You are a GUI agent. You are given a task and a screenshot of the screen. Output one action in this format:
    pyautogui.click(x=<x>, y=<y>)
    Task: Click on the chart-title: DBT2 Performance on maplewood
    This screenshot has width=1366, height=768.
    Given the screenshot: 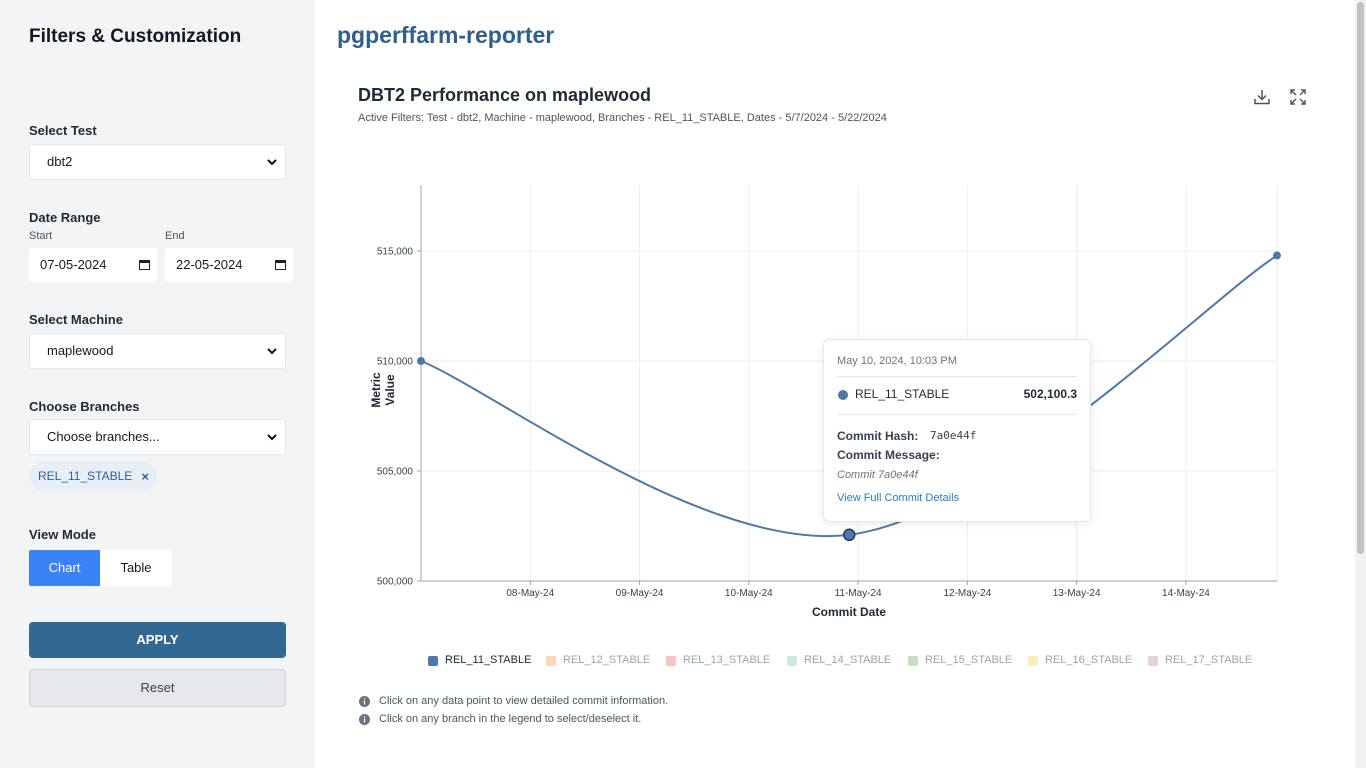 What is the action you would take?
    pyautogui.click(x=505, y=95)
    